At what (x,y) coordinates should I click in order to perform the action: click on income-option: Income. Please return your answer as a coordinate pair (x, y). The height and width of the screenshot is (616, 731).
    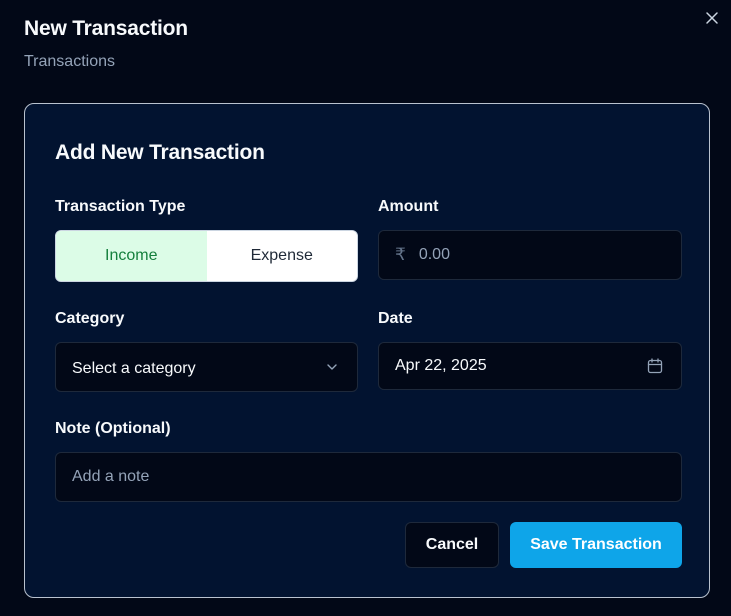
    Looking at the image, I should click on (131, 256).